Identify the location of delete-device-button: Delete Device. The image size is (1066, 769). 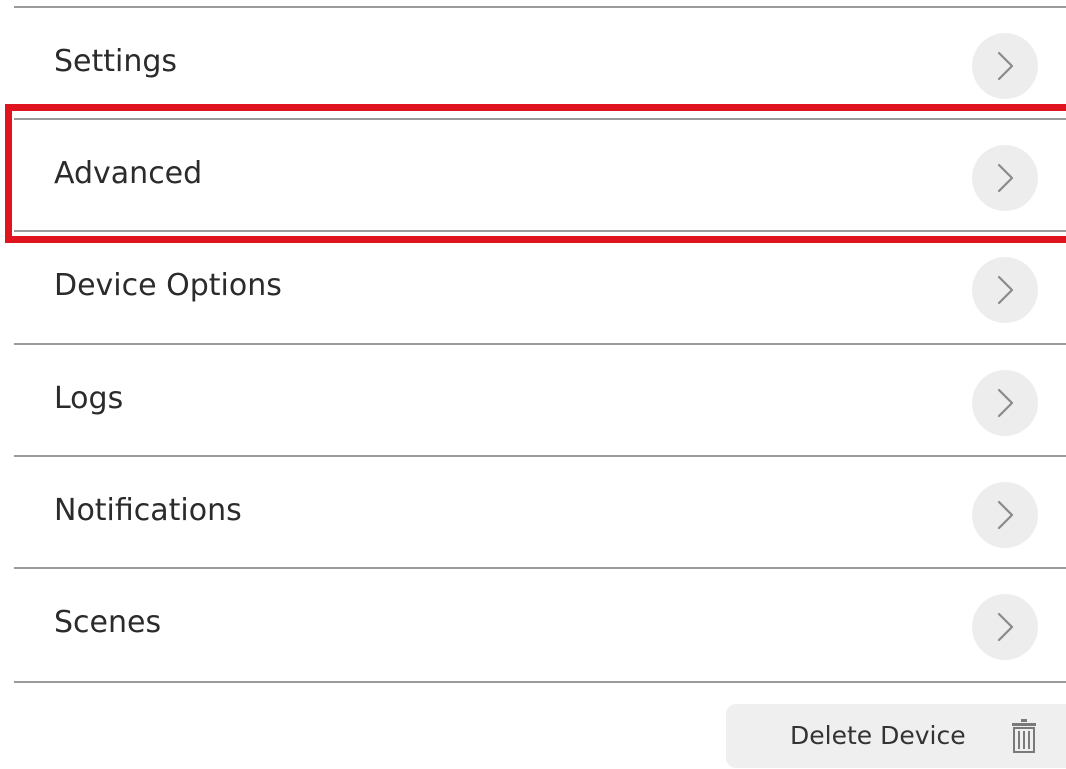
(896, 736).